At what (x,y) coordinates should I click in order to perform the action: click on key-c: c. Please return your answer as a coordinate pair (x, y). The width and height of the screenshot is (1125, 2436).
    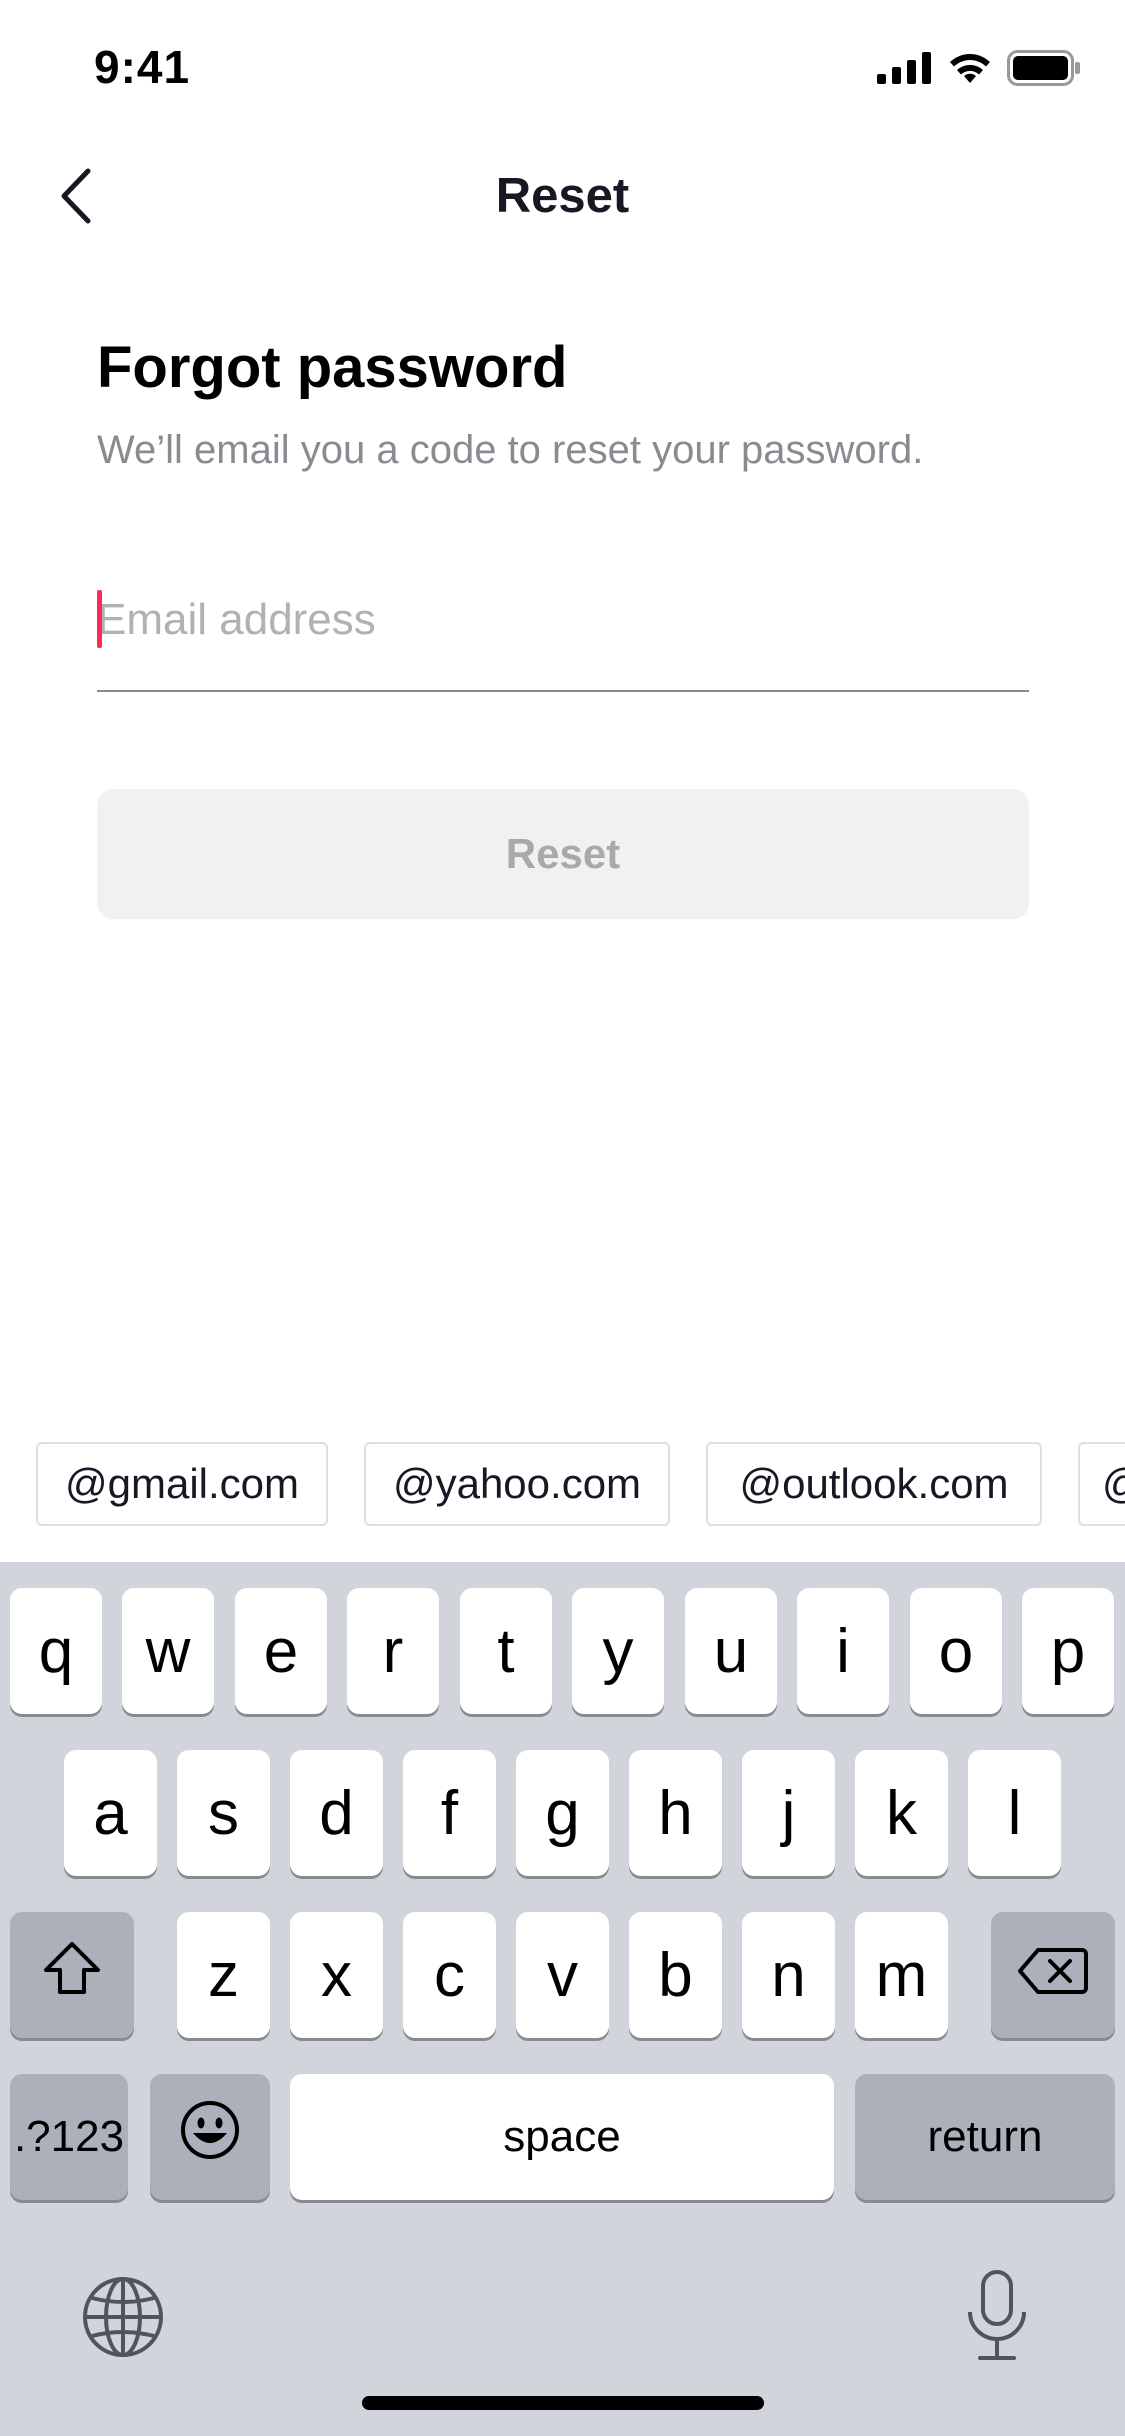
    Looking at the image, I should click on (449, 1975).